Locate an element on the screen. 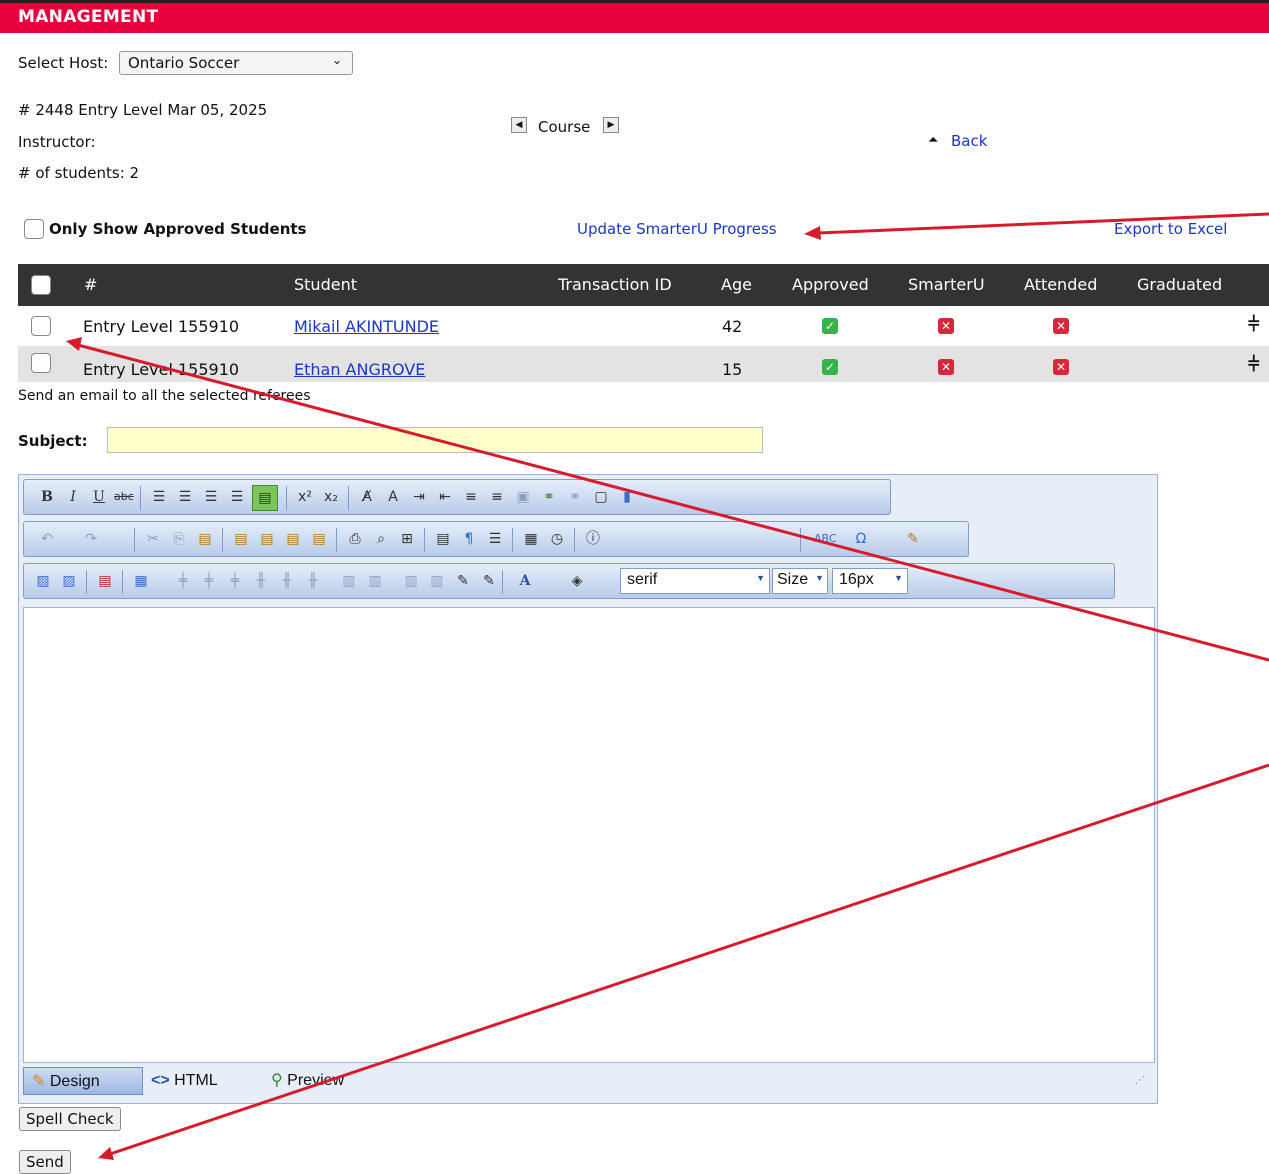 Image resolution: width=1269 pixels, height=1174 pixels. tab-design-label: Design is located at coordinates (74, 1081).